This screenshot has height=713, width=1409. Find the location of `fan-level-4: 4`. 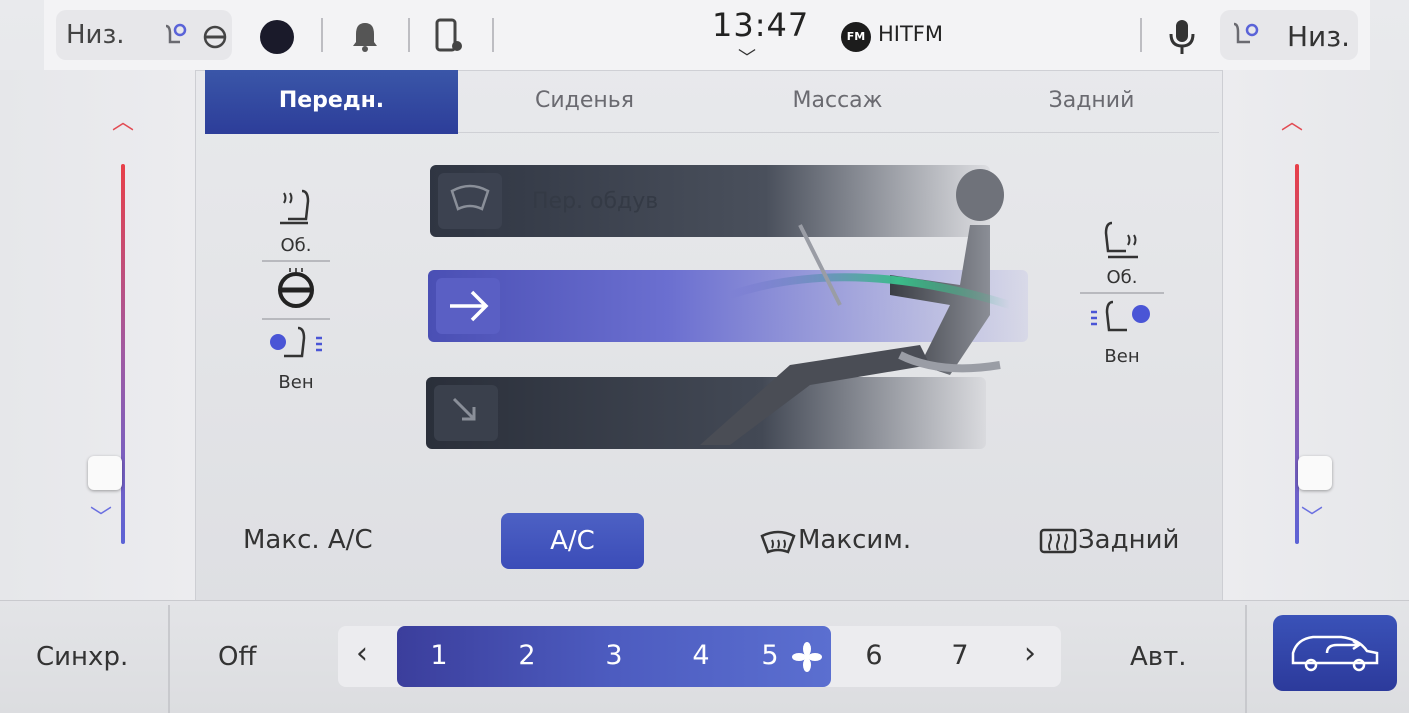

fan-level-4: 4 is located at coordinates (701, 655).